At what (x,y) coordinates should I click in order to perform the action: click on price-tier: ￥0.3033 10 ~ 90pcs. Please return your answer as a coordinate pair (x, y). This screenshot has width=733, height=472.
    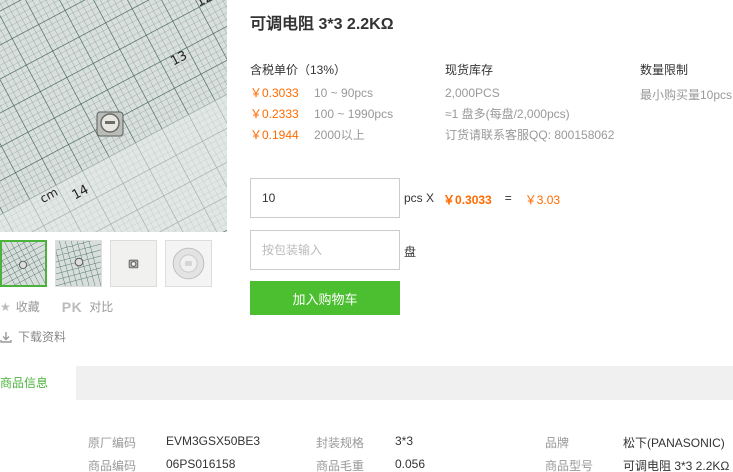
    Looking at the image, I should click on (321, 96).